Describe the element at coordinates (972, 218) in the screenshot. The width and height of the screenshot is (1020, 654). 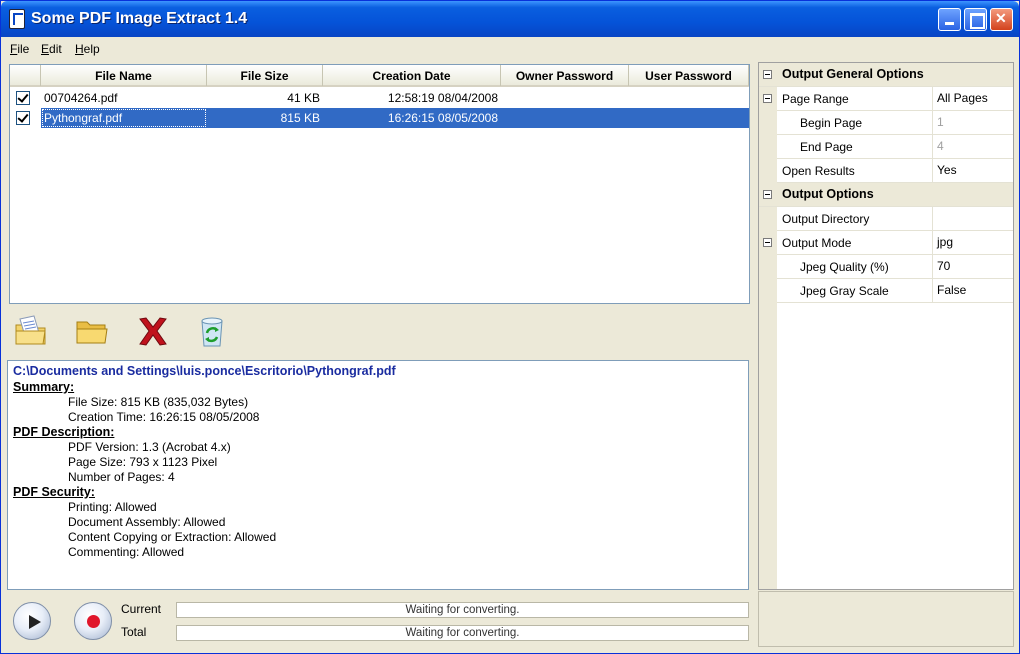
I see `property-value` at that location.